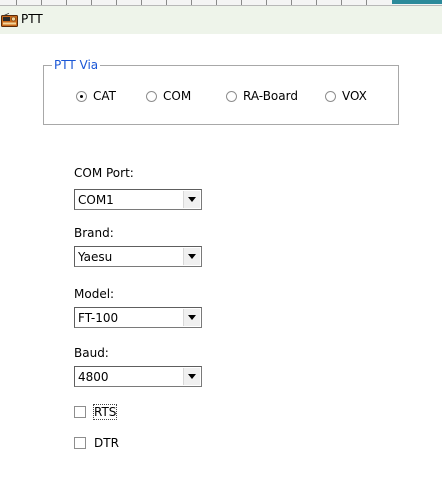 The image size is (442, 483). Describe the element at coordinates (76, 65) in the screenshot. I see `ptt-via-legend: PTT Via` at that location.